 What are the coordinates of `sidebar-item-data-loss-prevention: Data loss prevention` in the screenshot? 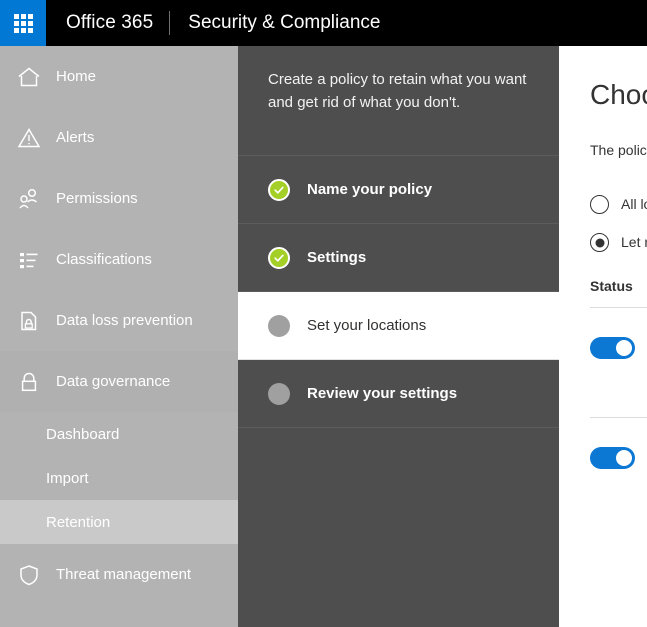 It's located at (119, 320).